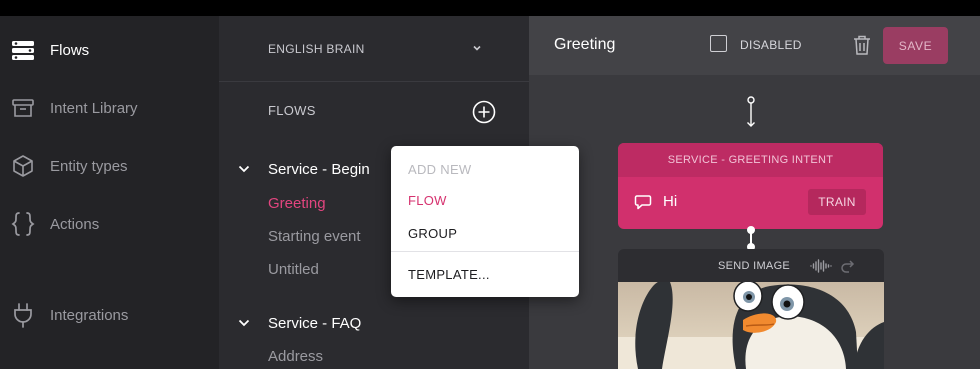  Describe the element at coordinates (750, 186) in the screenshot. I see `intent-node: SERVICE - GREETING INTENT Hi TRAIN` at that location.